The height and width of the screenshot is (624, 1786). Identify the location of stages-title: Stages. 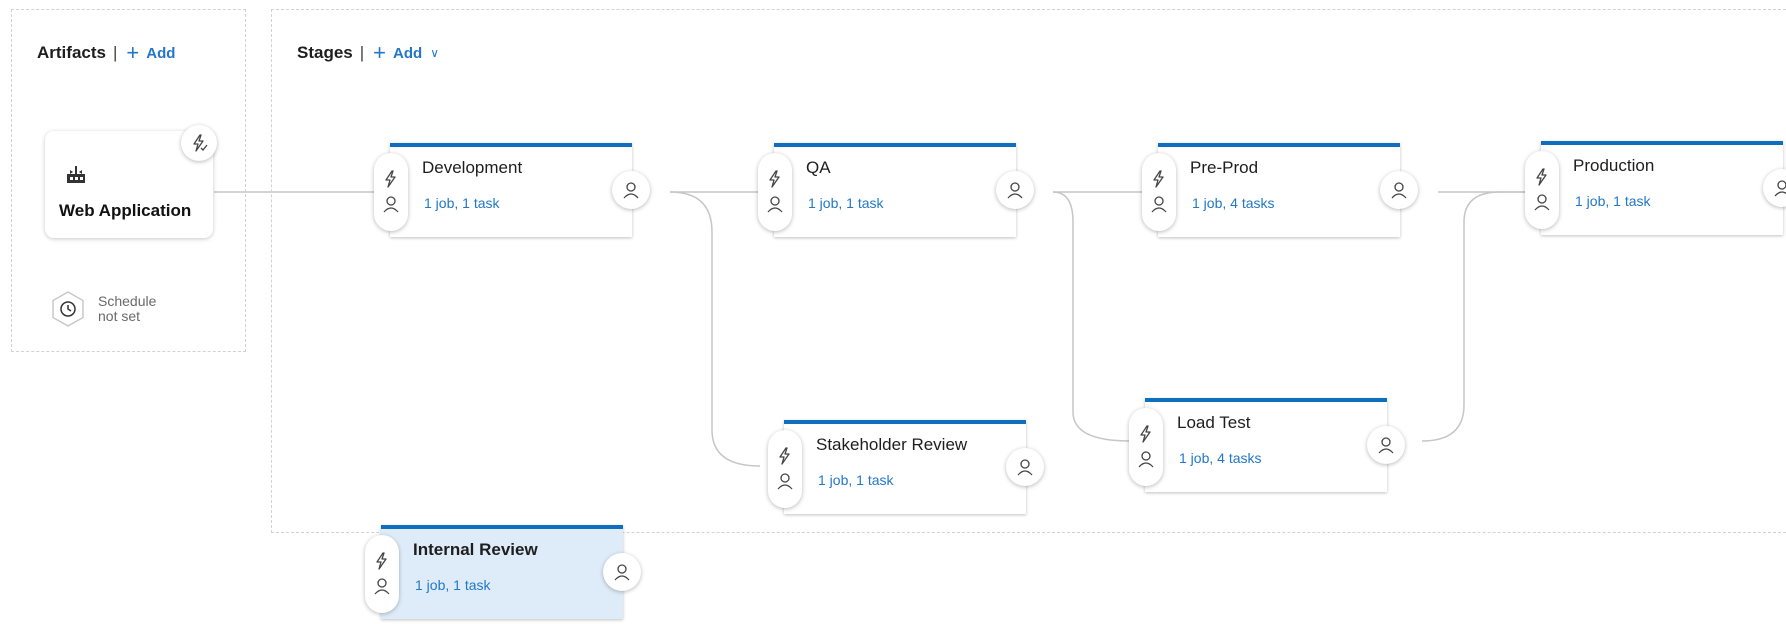
(325, 52).